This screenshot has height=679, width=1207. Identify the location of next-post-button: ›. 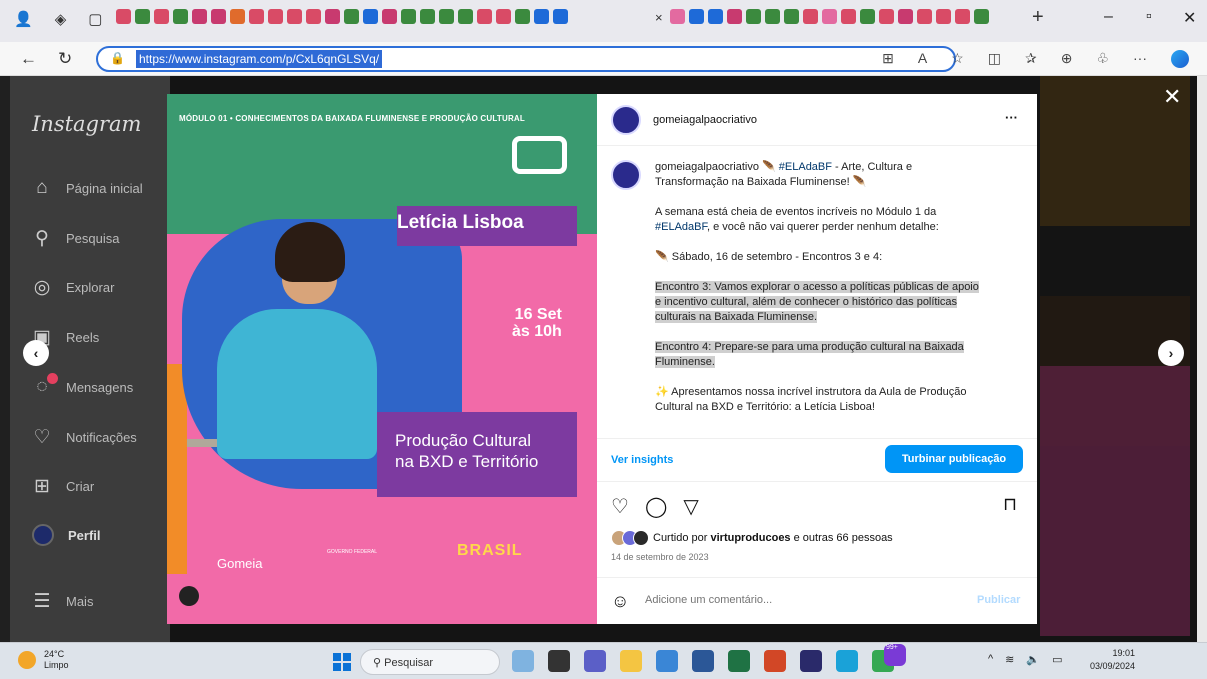
(1171, 353).